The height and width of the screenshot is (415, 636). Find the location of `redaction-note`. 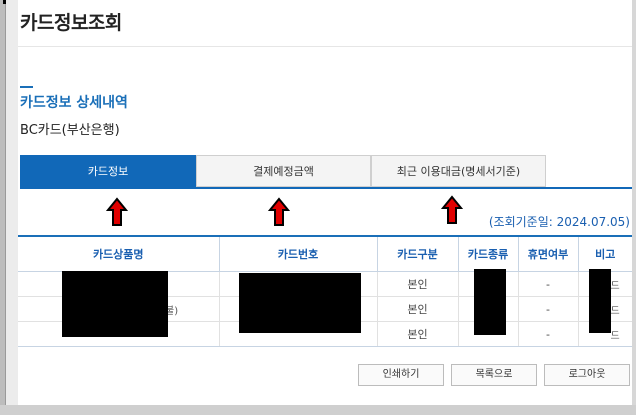

redaction-note is located at coordinates (600, 301).